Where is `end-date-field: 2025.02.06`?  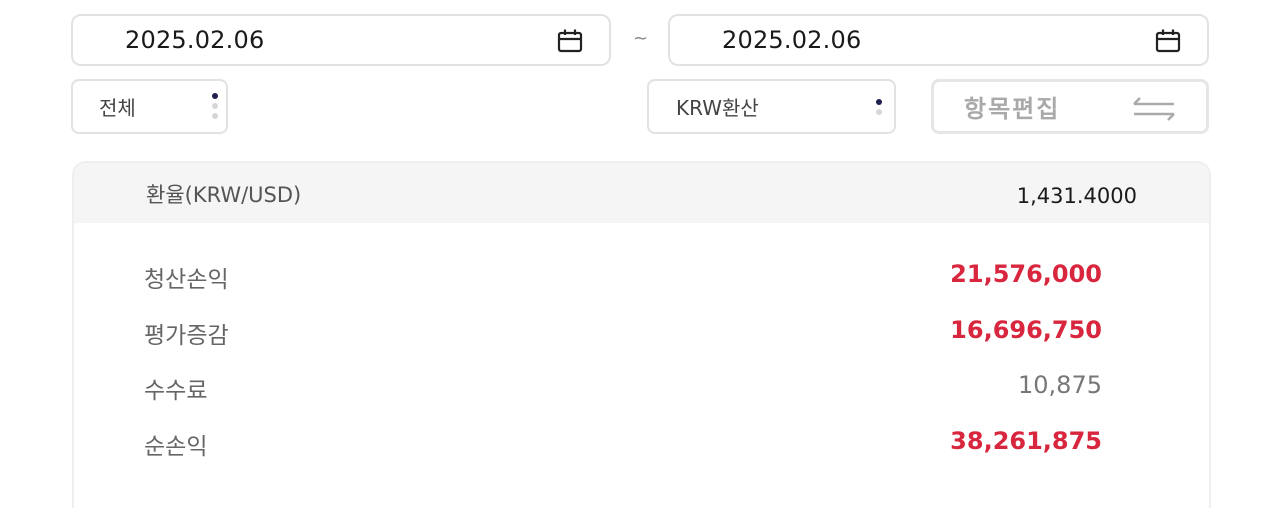
end-date-field: 2025.02.06 is located at coordinates (938, 40).